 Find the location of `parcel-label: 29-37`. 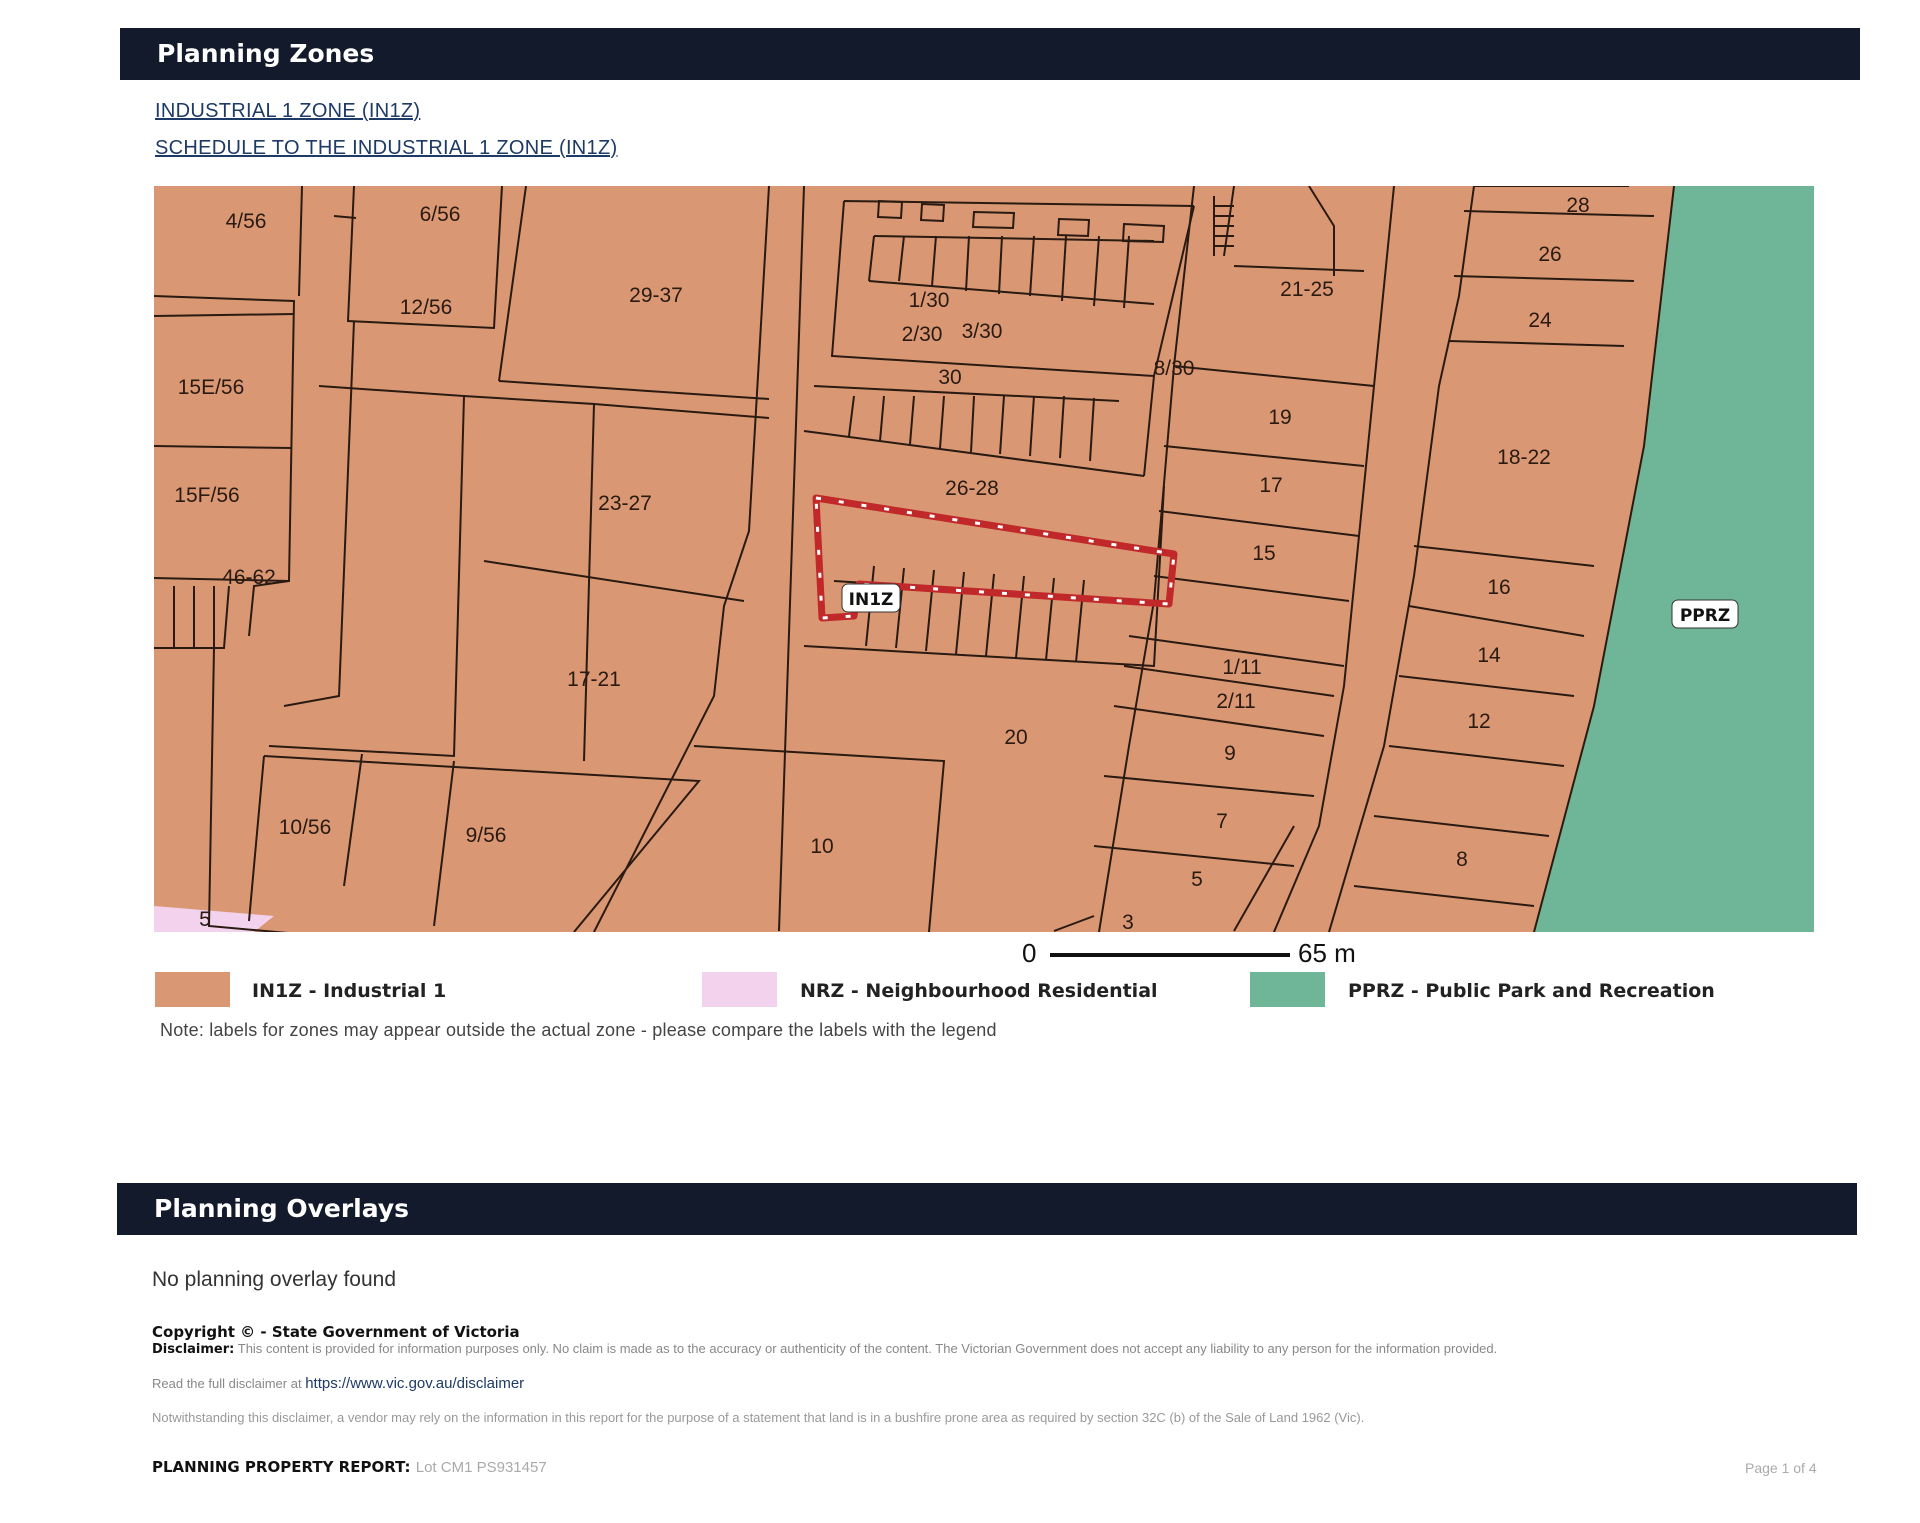

parcel-label: 29-37 is located at coordinates (656, 295).